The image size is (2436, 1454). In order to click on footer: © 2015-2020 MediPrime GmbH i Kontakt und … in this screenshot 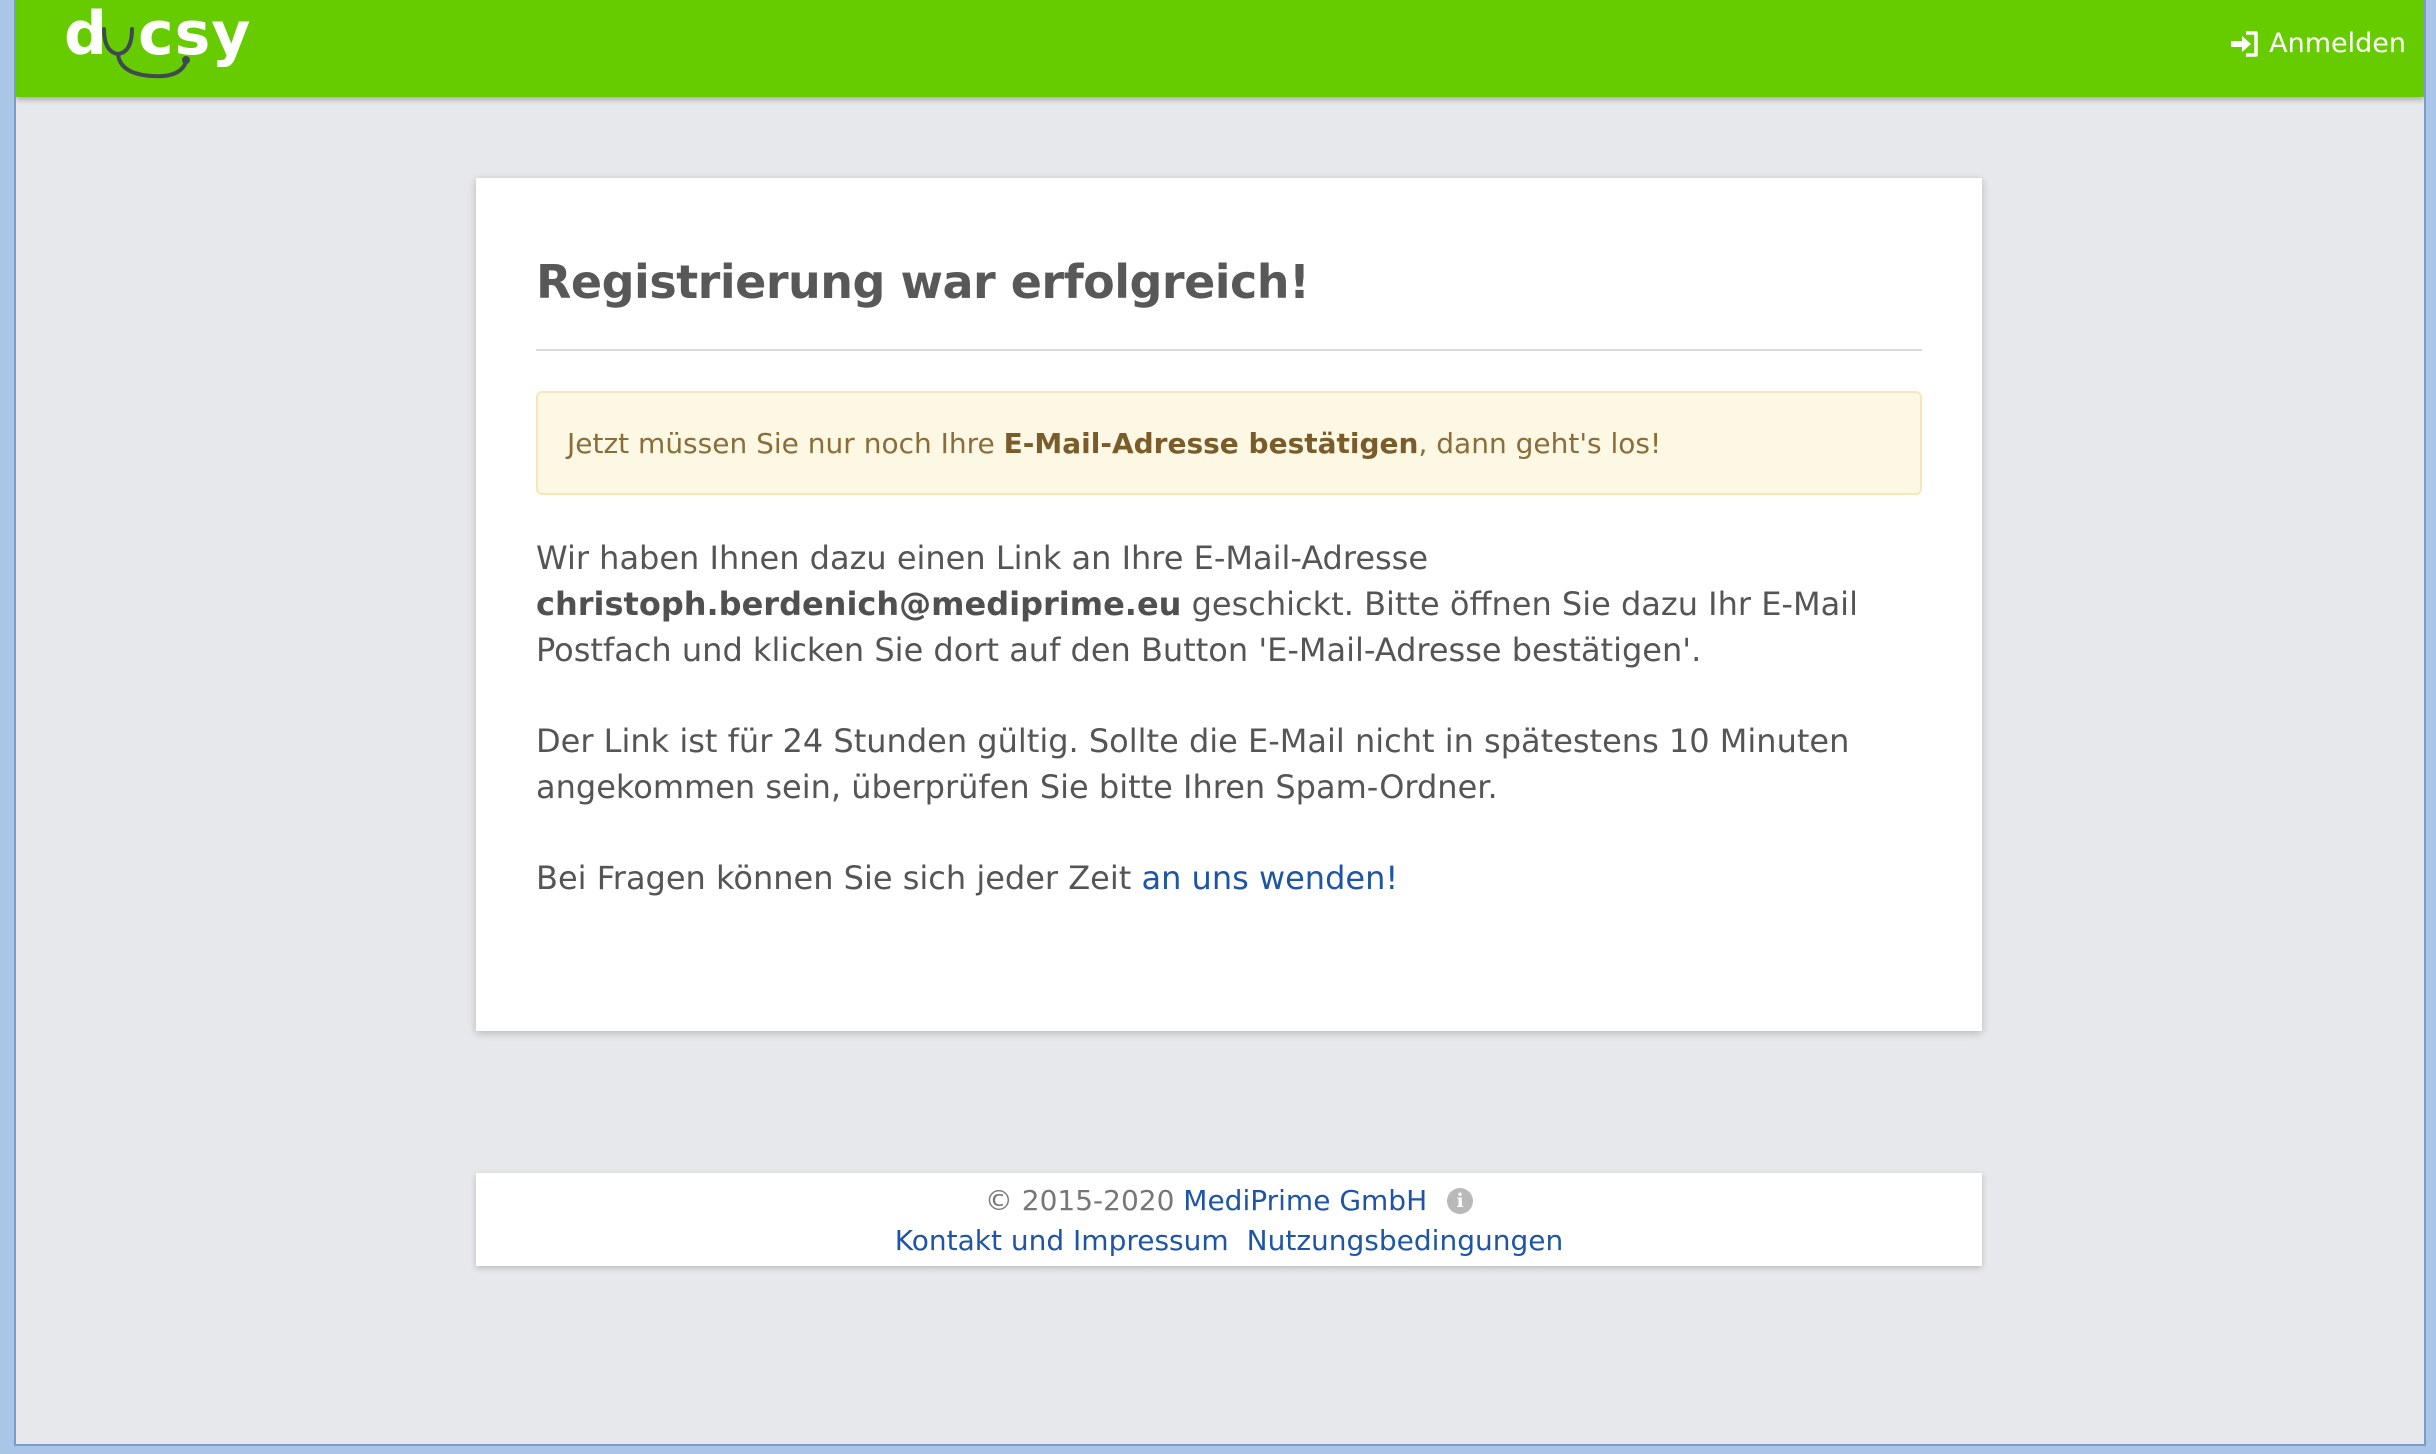, I will do `click(1229, 1219)`.